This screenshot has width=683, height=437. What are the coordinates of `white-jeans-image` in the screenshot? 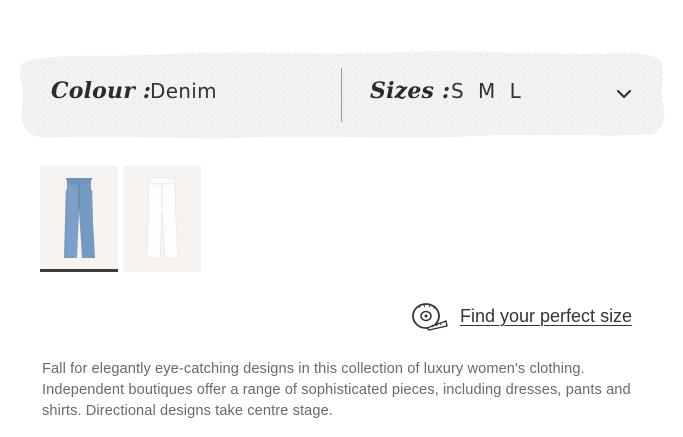 It's located at (162, 217).